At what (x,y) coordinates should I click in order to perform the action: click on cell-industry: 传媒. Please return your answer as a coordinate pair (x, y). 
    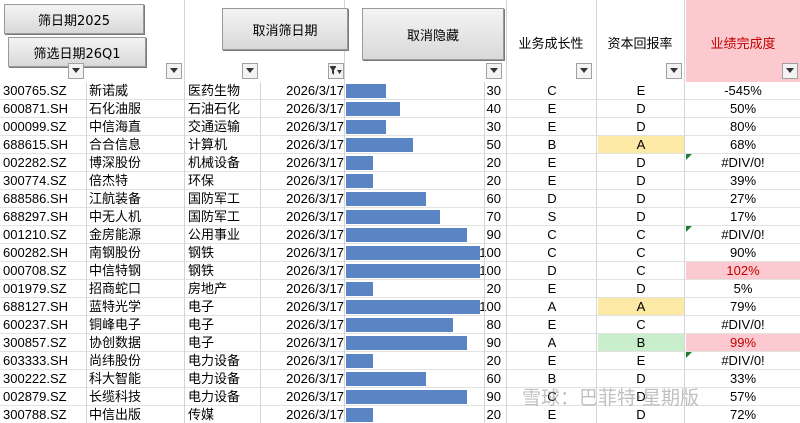
    Looking at the image, I should click on (223, 414).